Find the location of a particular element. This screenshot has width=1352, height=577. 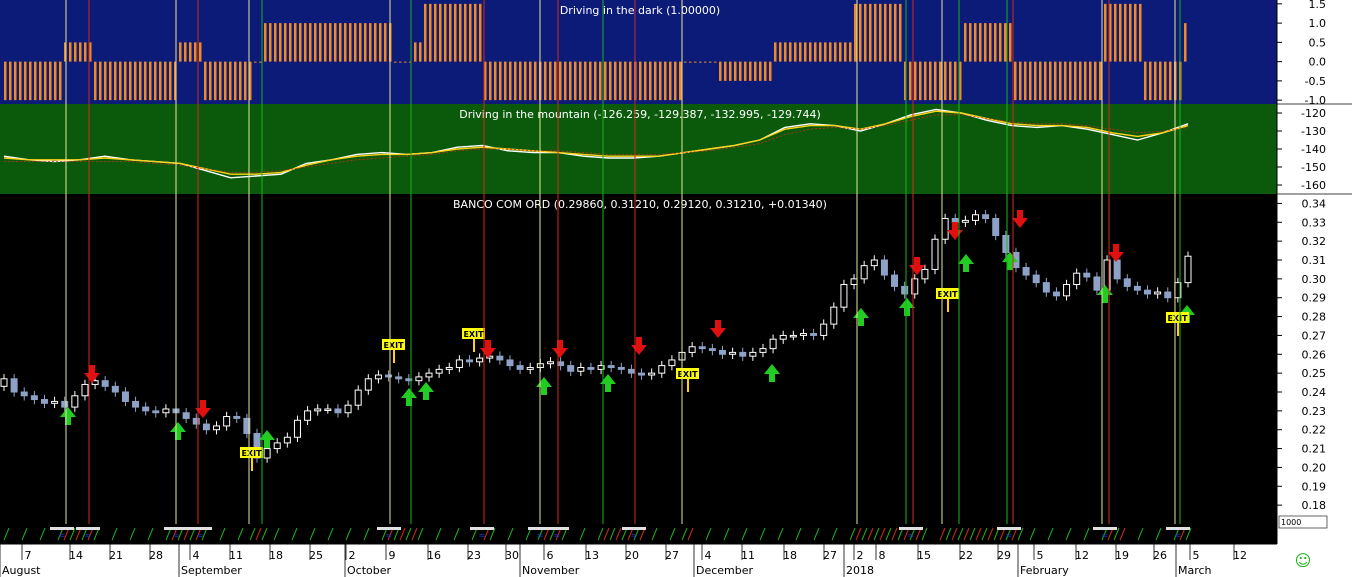

x-day-label: 21 is located at coordinates (116, 555).